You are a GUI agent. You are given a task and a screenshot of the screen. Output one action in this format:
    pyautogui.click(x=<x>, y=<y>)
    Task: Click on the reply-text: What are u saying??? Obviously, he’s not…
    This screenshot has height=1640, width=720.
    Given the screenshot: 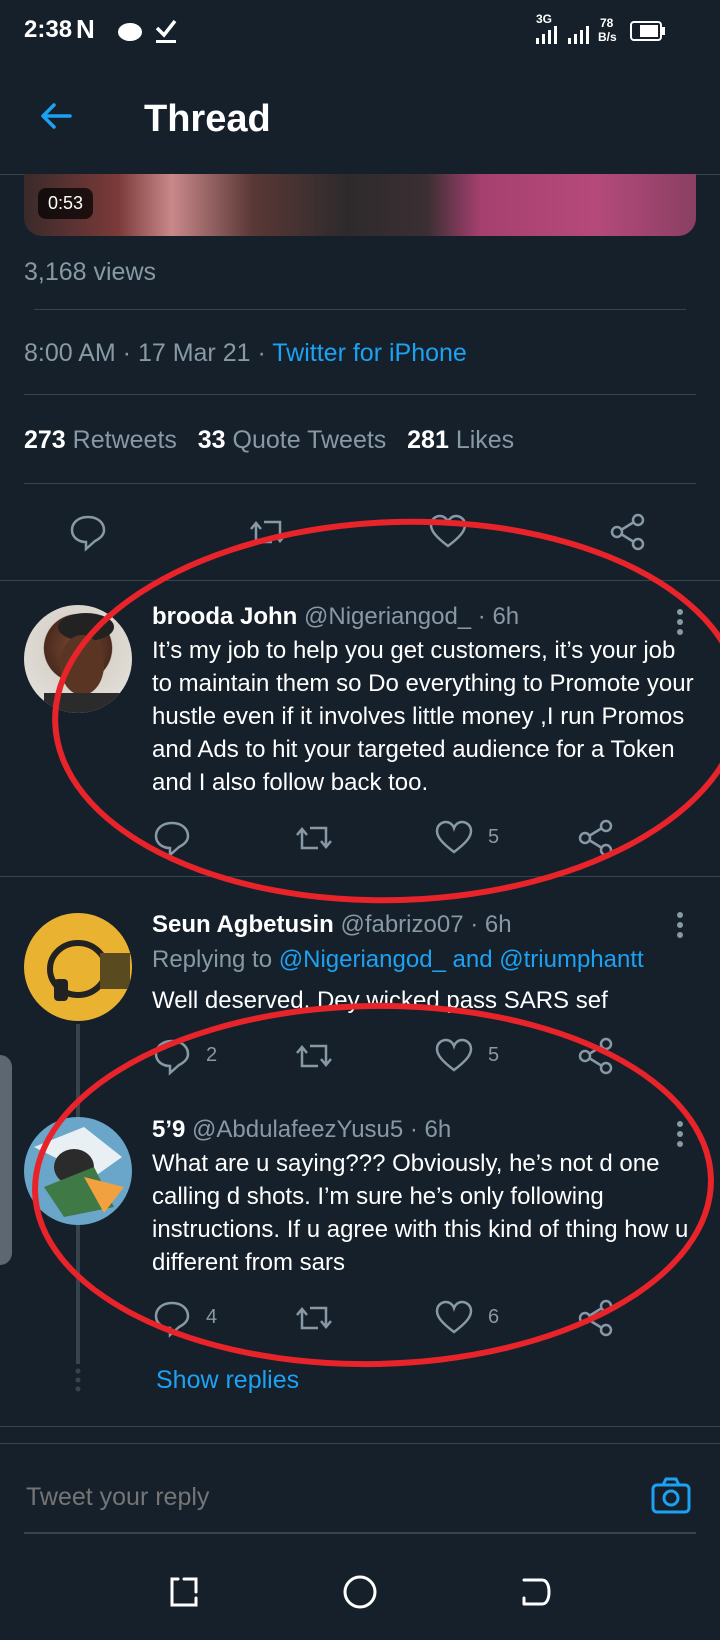 What is the action you would take?
    pyautogui.click(x=420, y=1213)
    